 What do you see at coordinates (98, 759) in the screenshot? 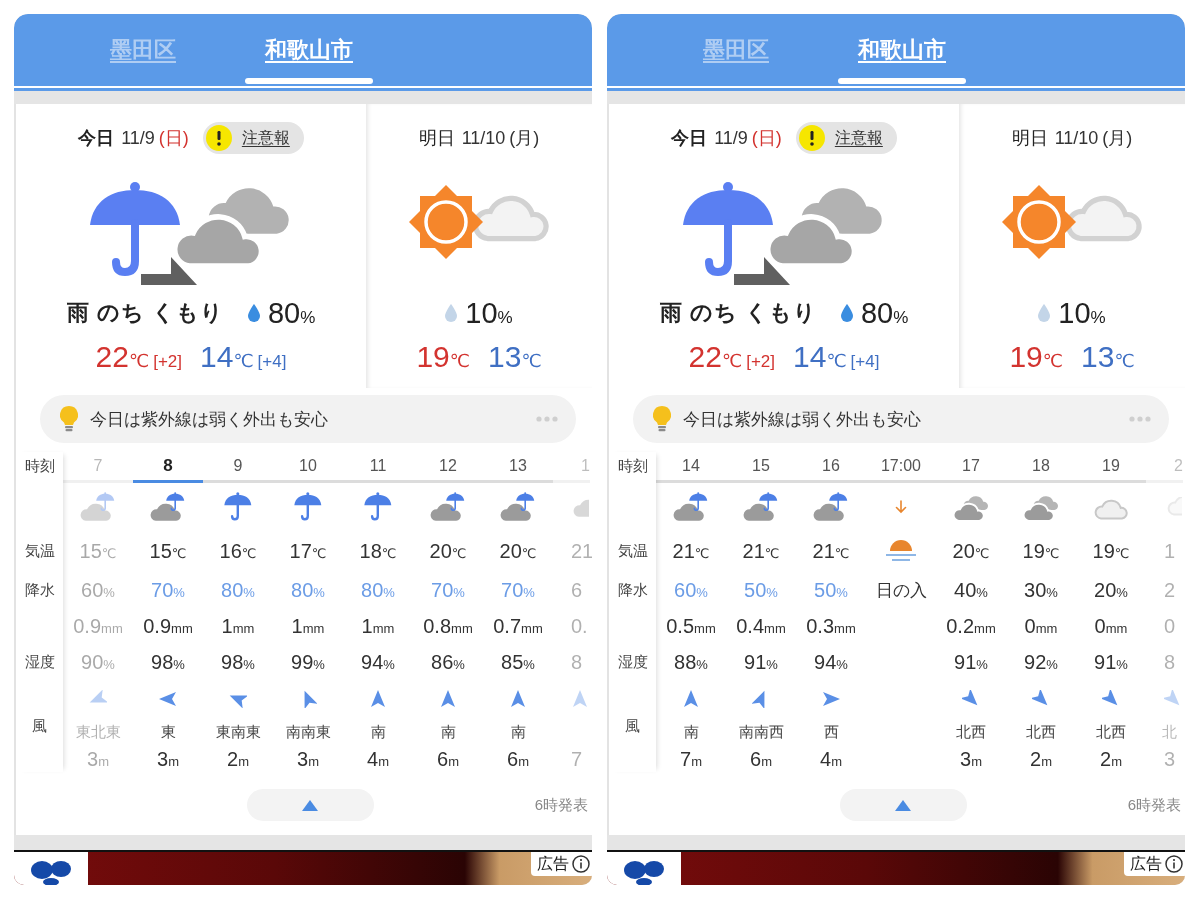
I see `wind-speed-text: 3m` at bounding box center [98, 759].